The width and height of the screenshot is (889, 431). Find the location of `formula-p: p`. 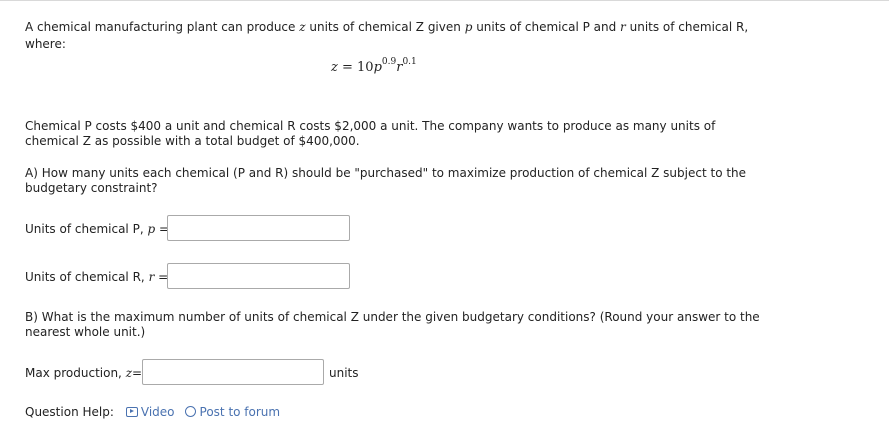

formula-p: p is located at coordinates (377, 67).